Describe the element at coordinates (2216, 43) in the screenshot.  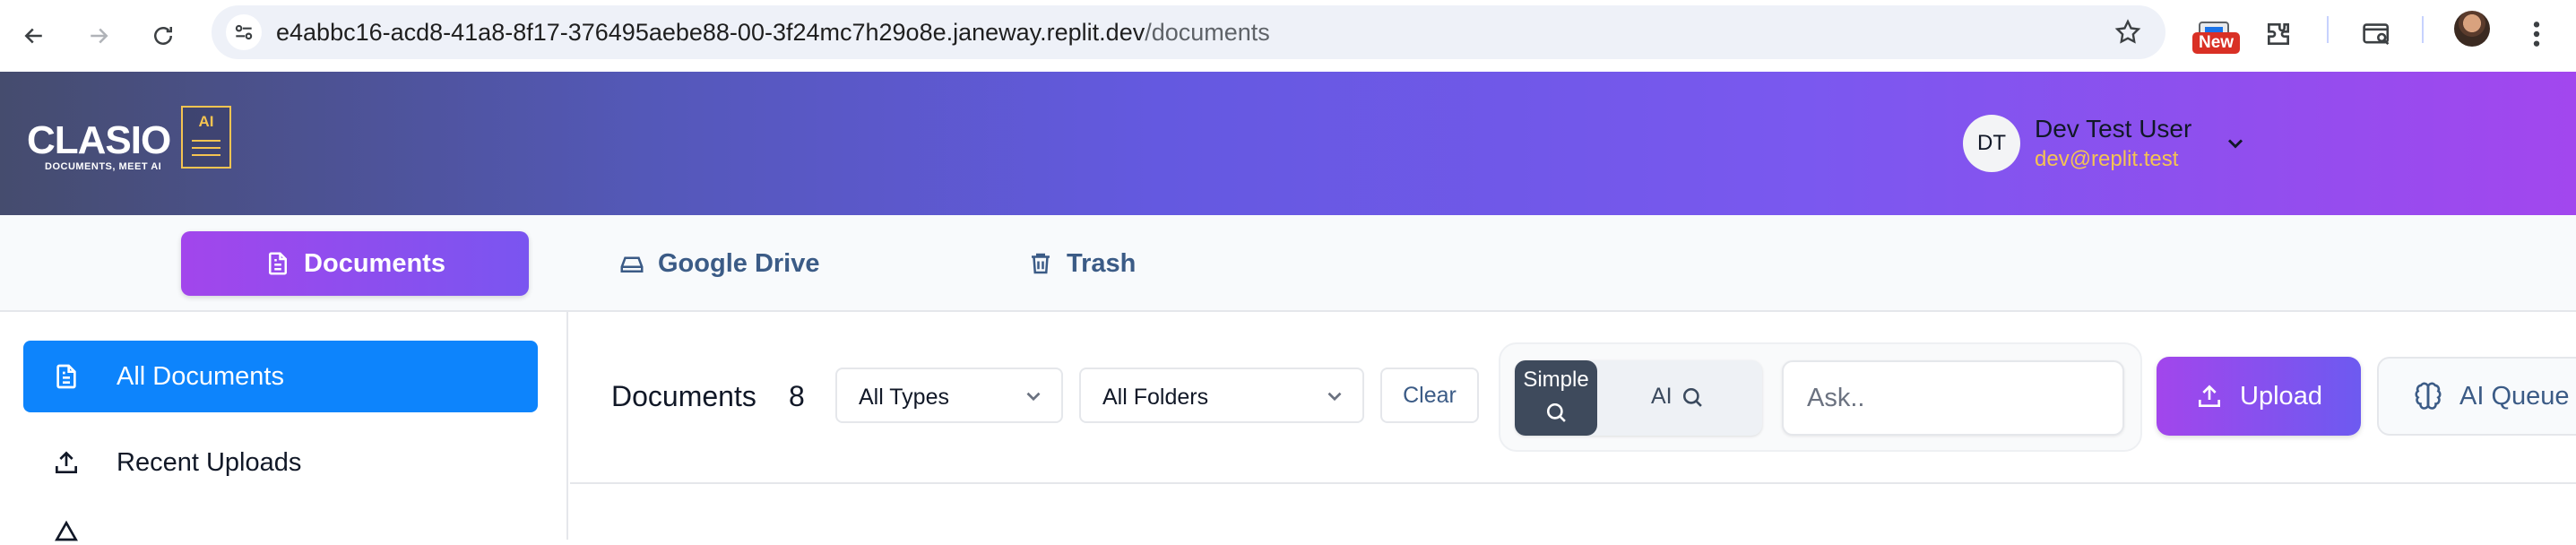
I see `new-badge: New` at that location.